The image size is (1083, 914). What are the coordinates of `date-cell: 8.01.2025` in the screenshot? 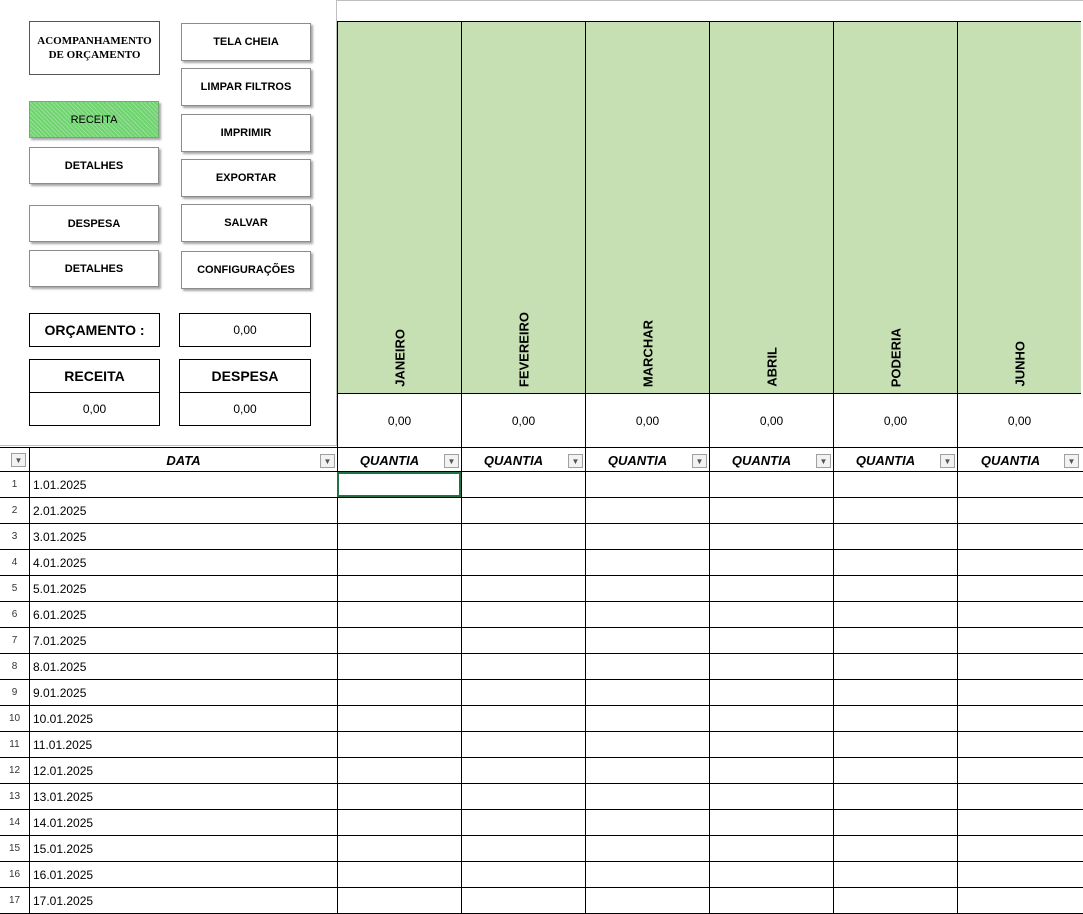 It's located at (183, 666).